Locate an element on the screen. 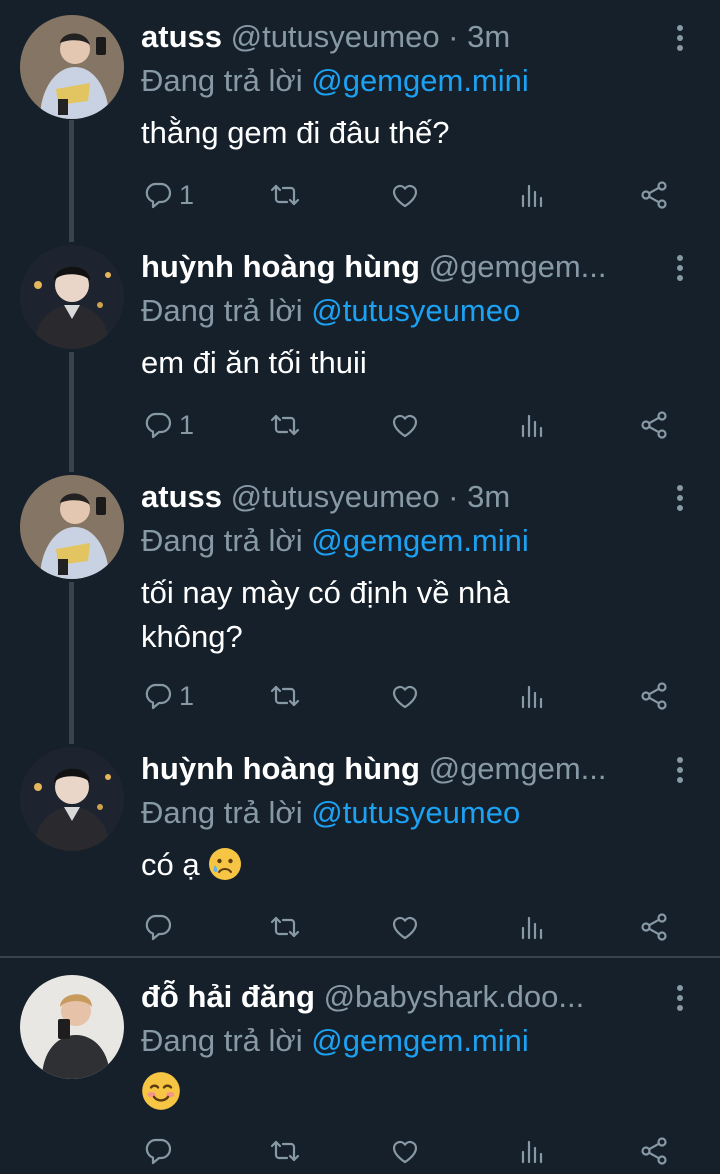  tweet-text is located at coordinates (160, 1094).